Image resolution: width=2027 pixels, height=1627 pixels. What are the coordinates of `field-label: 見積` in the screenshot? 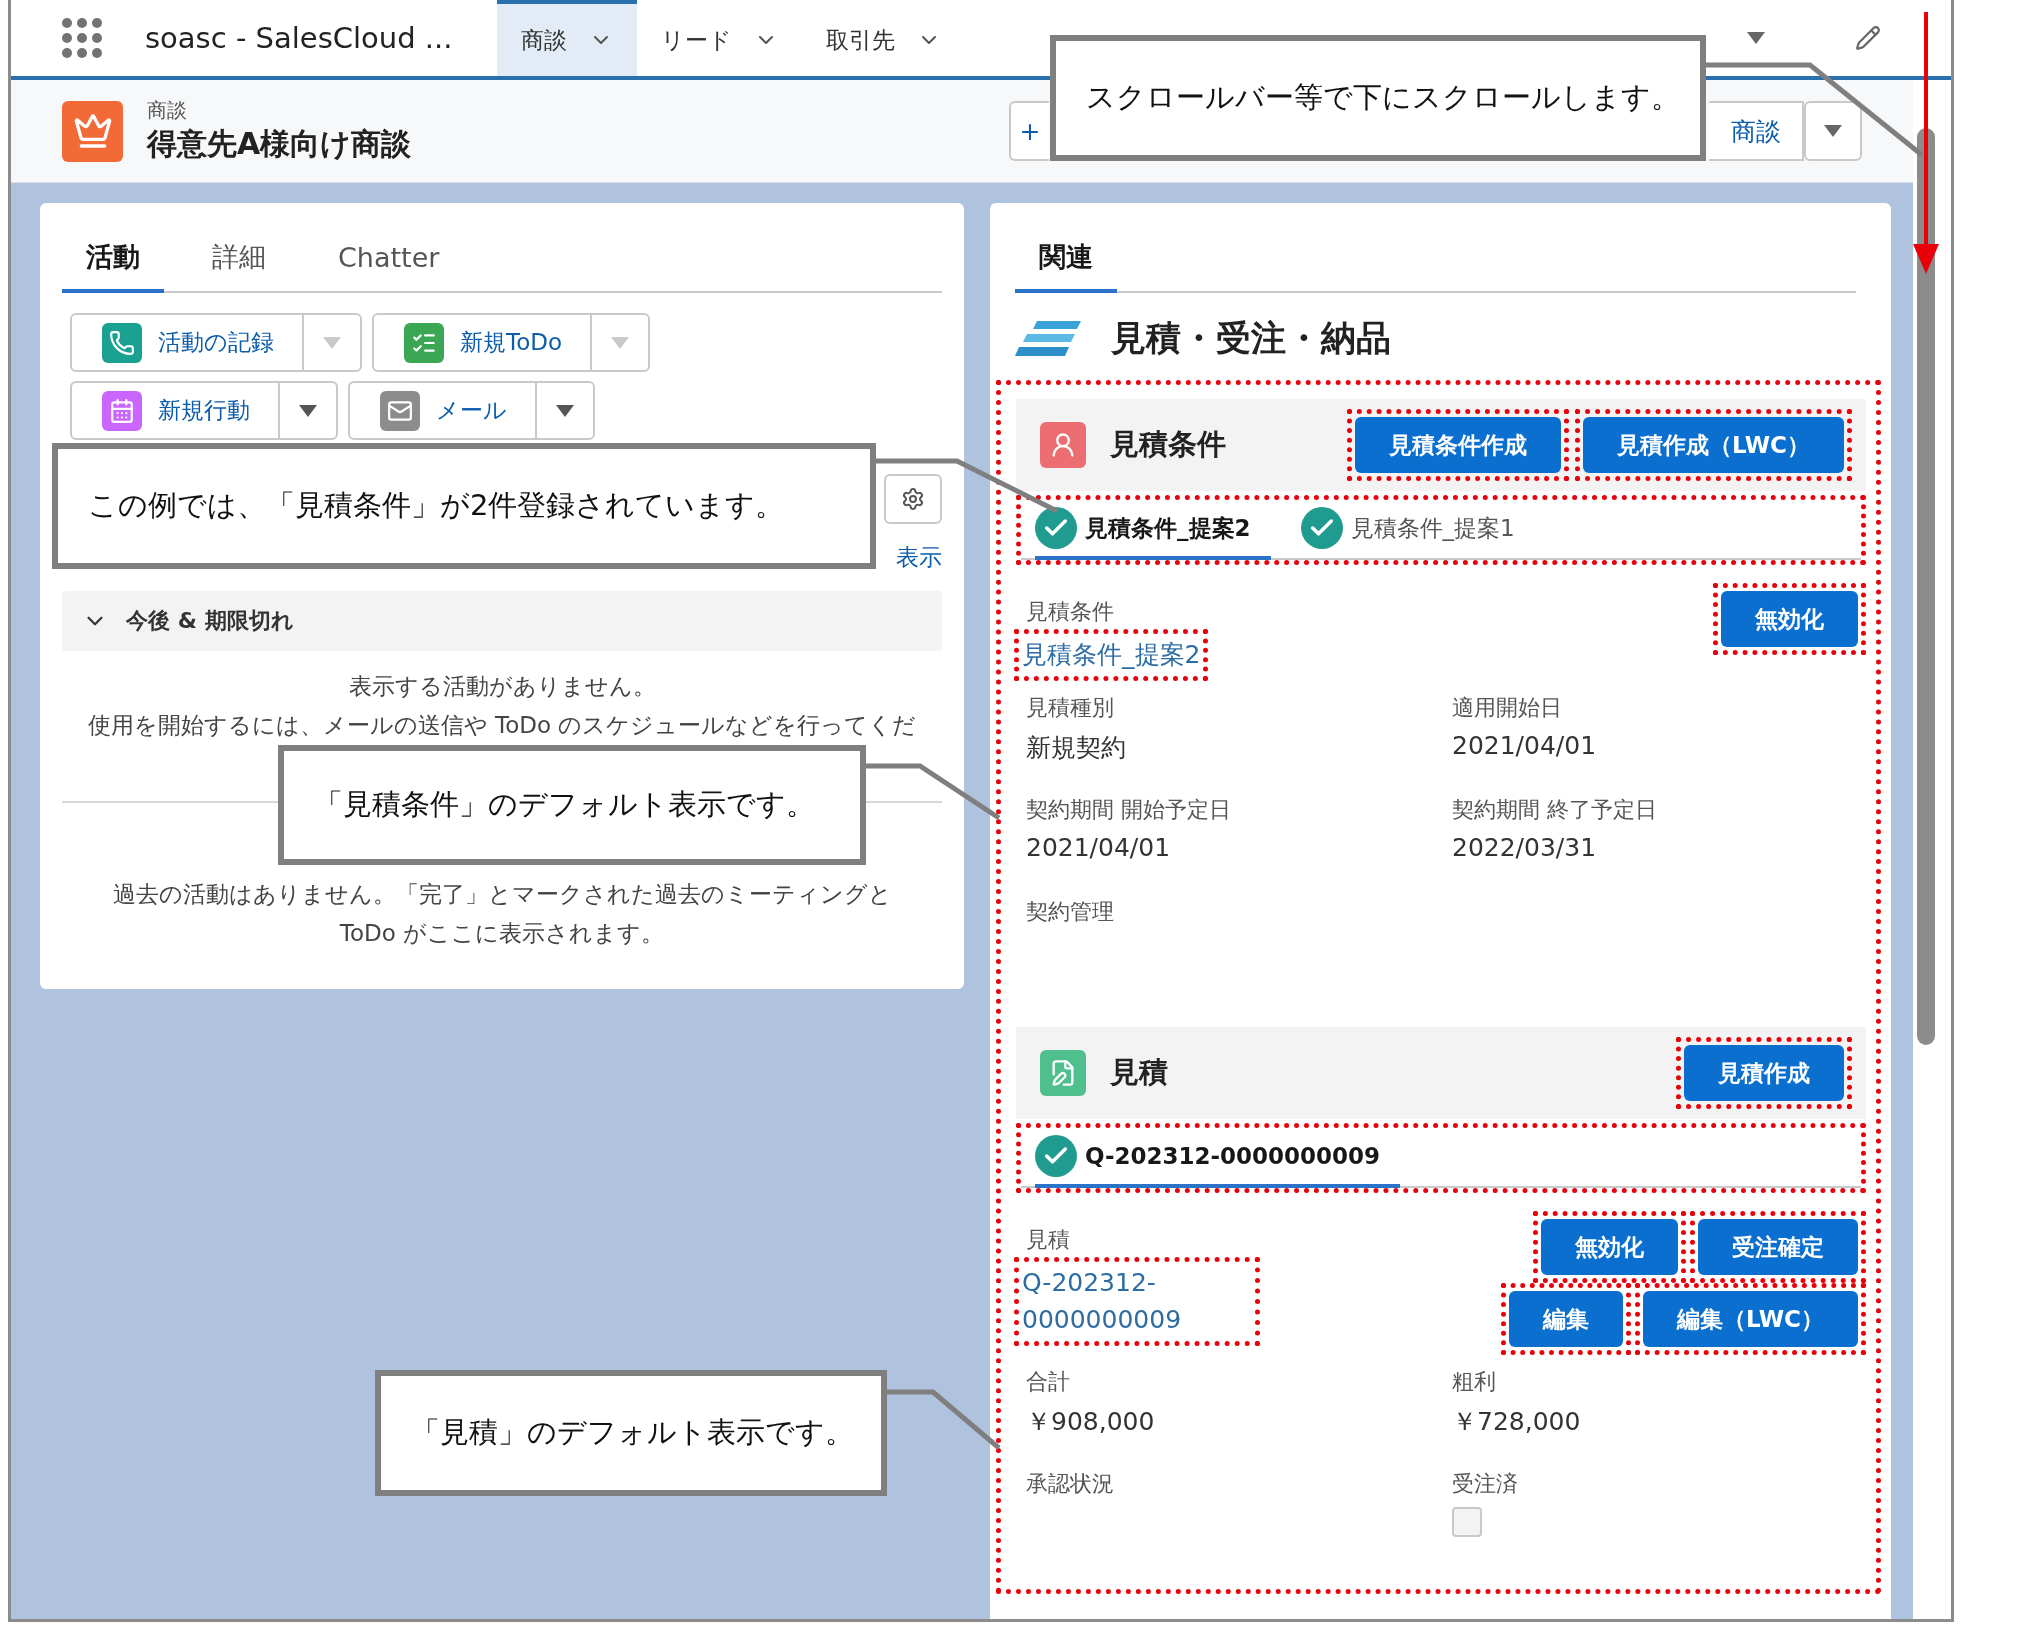 It's located at (1048, 1240).